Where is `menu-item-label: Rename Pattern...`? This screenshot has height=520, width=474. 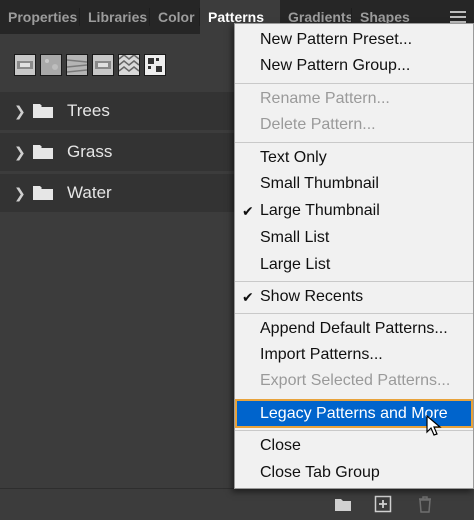
menu-item-label: Rename Pattern... is located at coordinates (325, 98).